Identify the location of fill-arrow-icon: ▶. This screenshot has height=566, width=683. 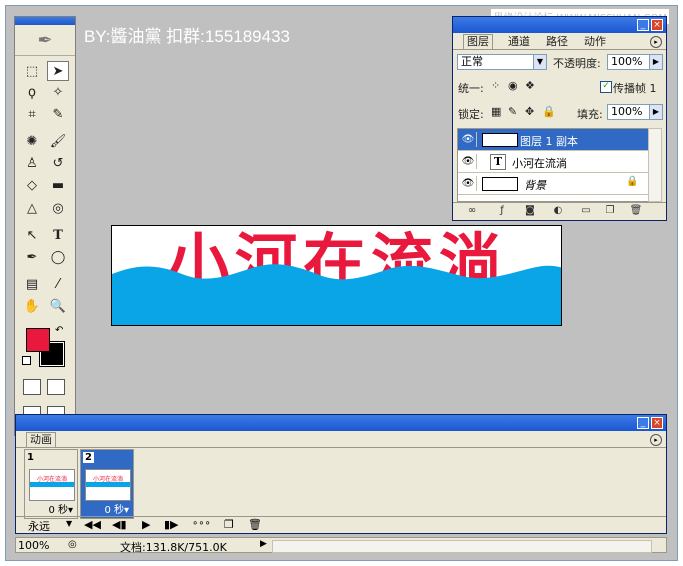
(656, 112).